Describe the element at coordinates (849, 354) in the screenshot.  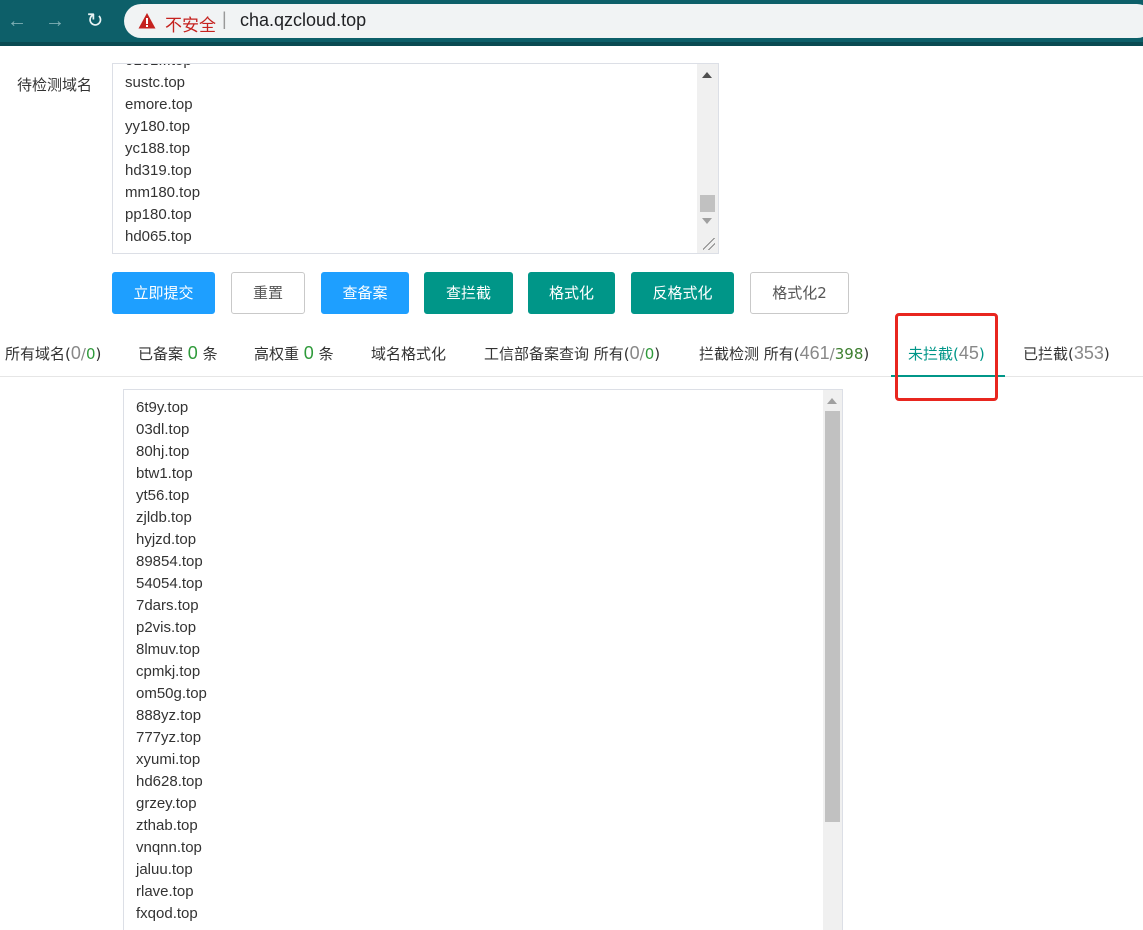
I see `tab-check-total: 398` at that location.